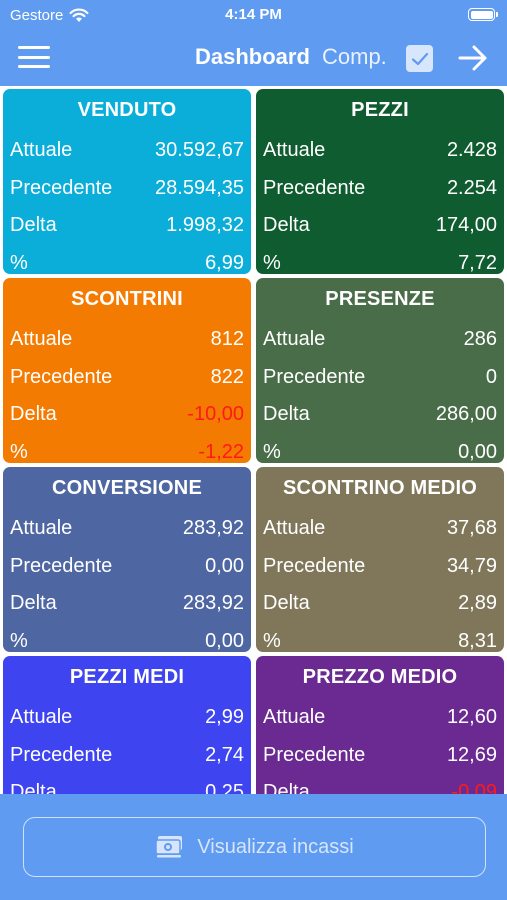 The image size is (507, 900). I want to click on row-value: 2,74, so click(224, 754).